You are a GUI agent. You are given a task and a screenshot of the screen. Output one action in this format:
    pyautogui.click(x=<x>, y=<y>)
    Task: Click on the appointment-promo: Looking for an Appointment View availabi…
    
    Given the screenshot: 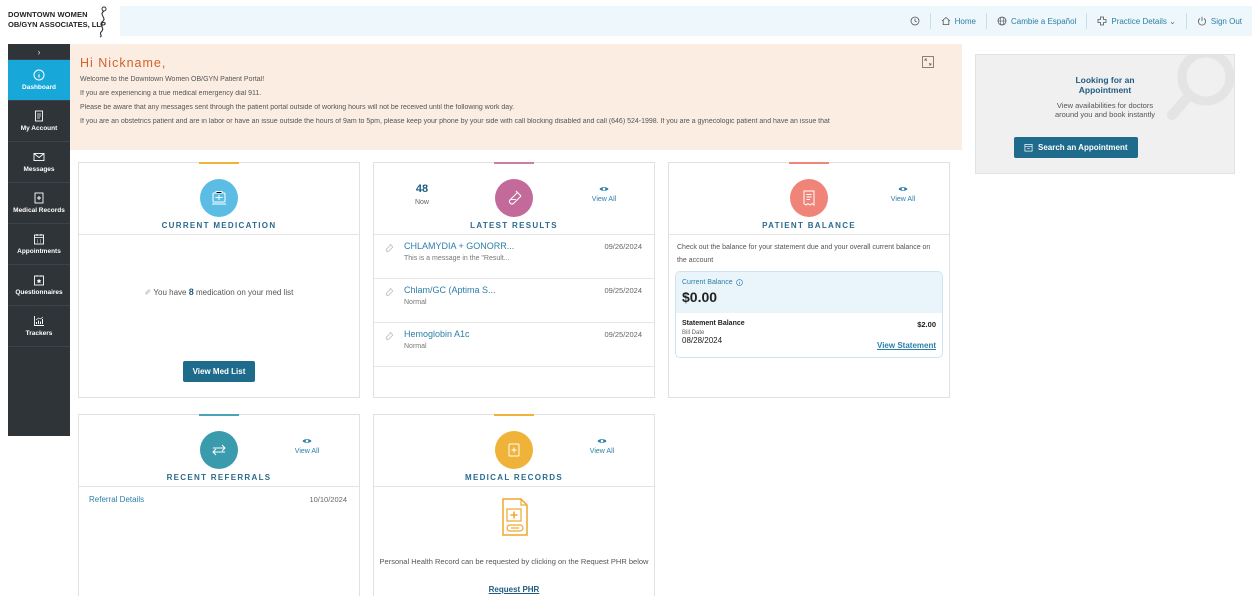 What is the action you would take?
    pyautogui.click(x=1105, y=114)
    